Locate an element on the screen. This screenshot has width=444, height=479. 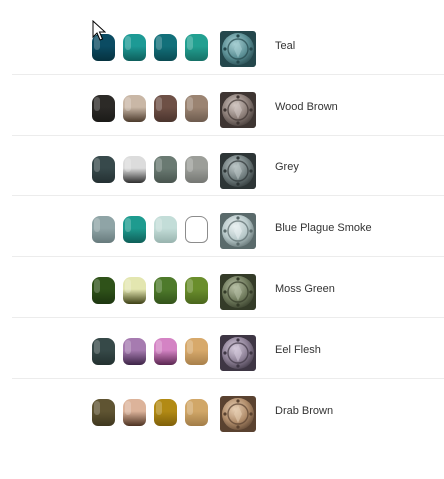
scheme-name: Eel Flesh is located at coordinates (298, 348).